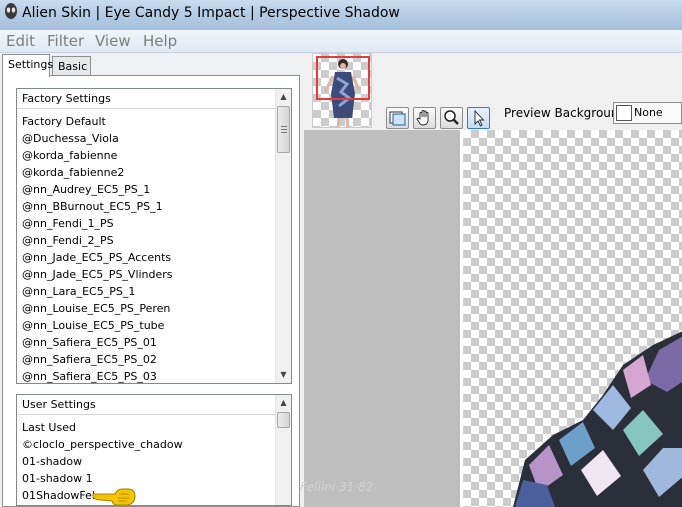  I want to click on preset-item: @Duchessa_Viola, so click(70, 138).